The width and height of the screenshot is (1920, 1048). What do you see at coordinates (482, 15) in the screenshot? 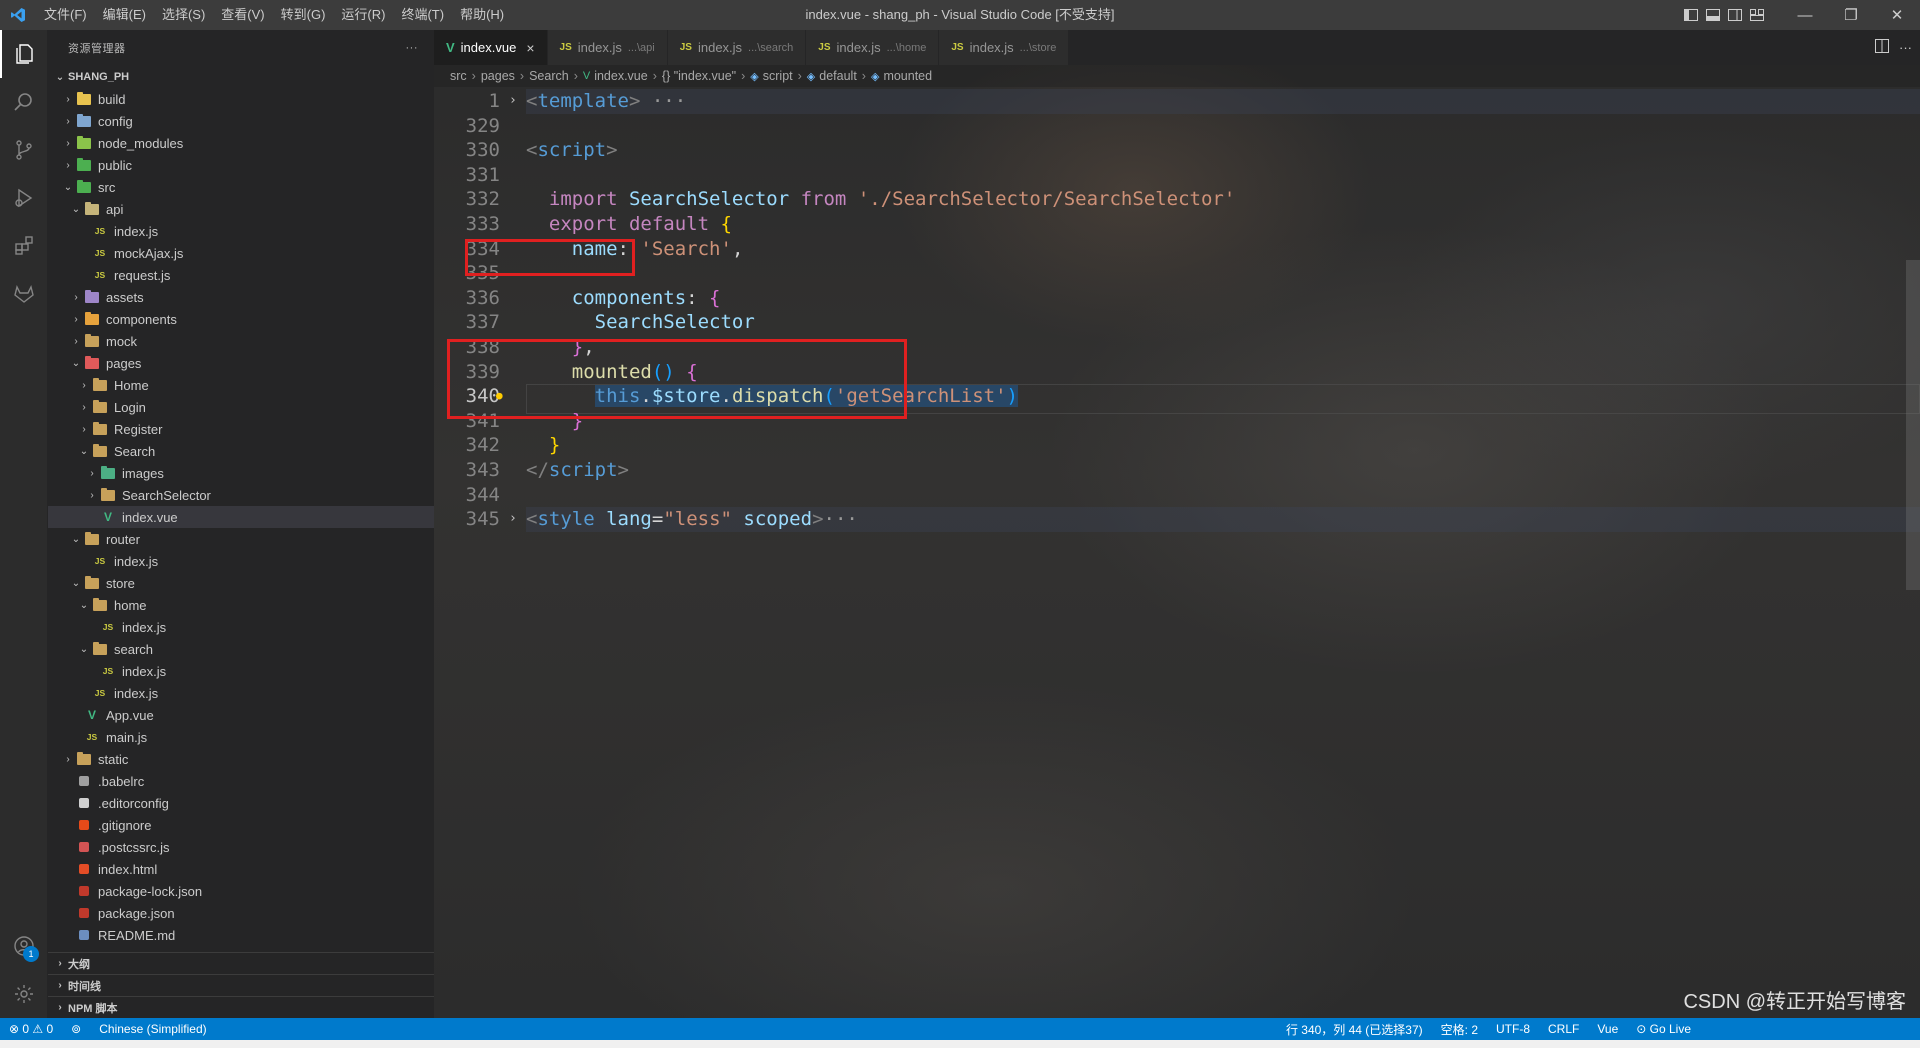
I see `menu-item: 帮助(H)` at bounding box center [482, 15].